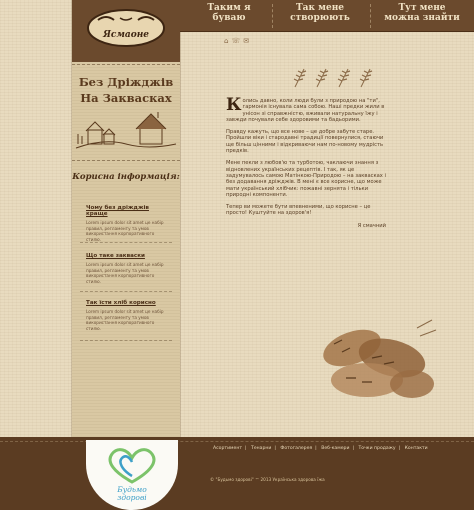 This screenshot has height=510, width=474. What do you see at coordinates (126, 82) in the screenshot?
I see `slogan-line: Без Дріжджів` at bounding box center [126, 82].